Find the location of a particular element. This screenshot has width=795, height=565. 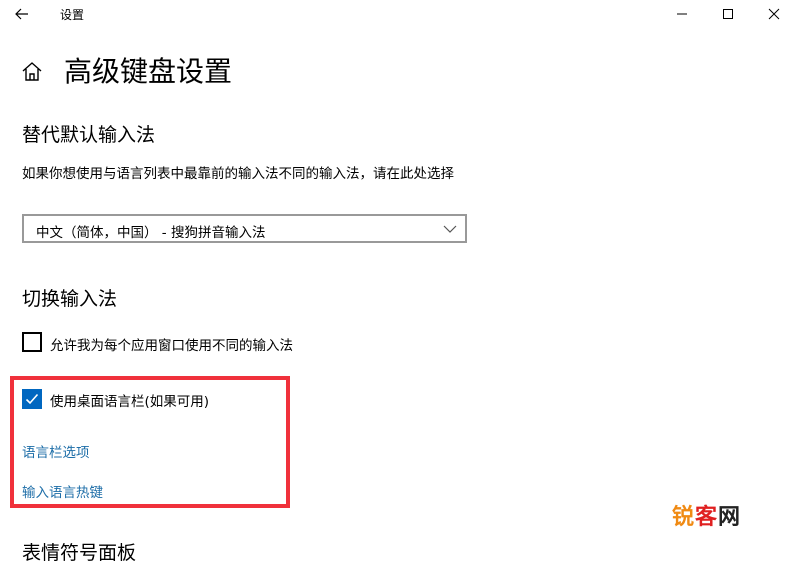

switching-heading: 切换输入法 is located at coordinates (70, 299).